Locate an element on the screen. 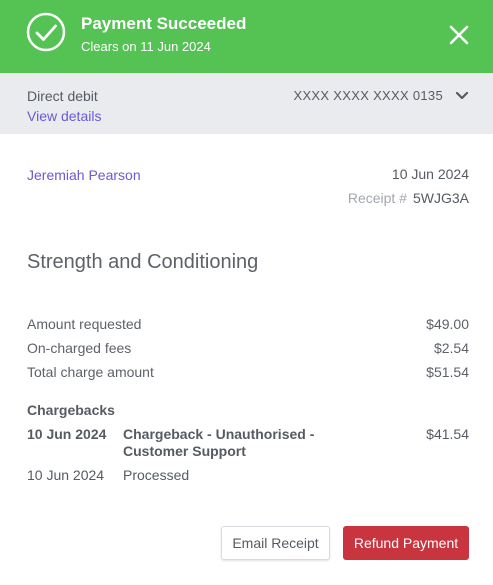  check-circle-icon is located at coordinates (46, 32).